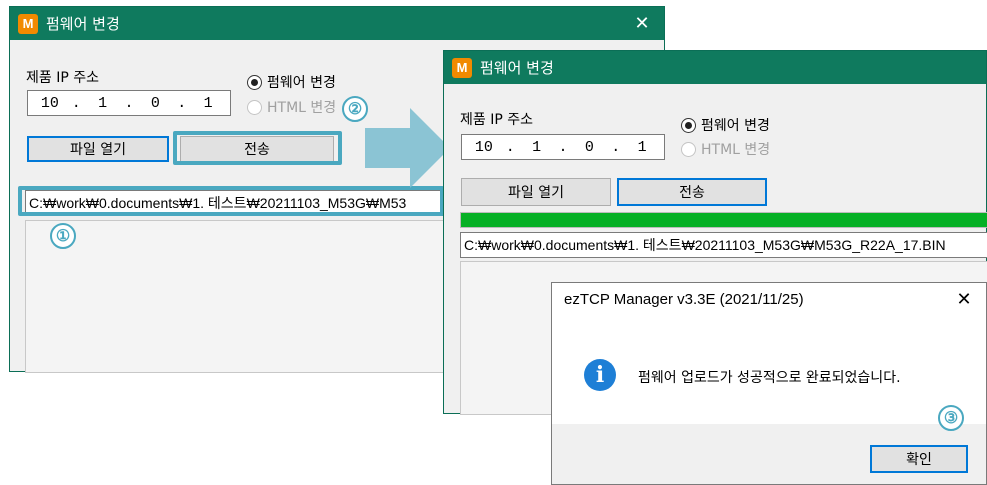 Image resolution: width=987 pixels, height=485 pixels. Describe the element at coordinates (919, 459) in the screenshot. I see `ok-button: 확인` at that location.